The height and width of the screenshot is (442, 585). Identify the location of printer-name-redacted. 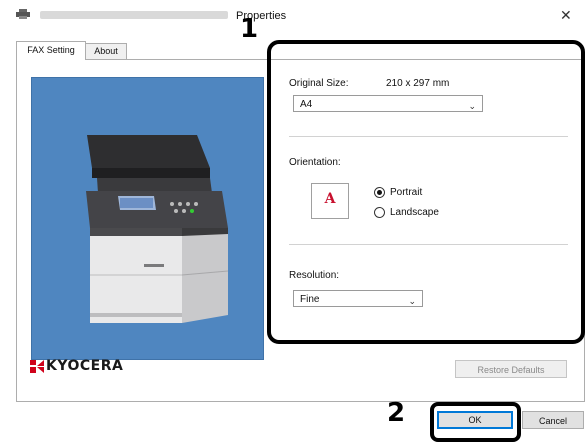
(134, 15).